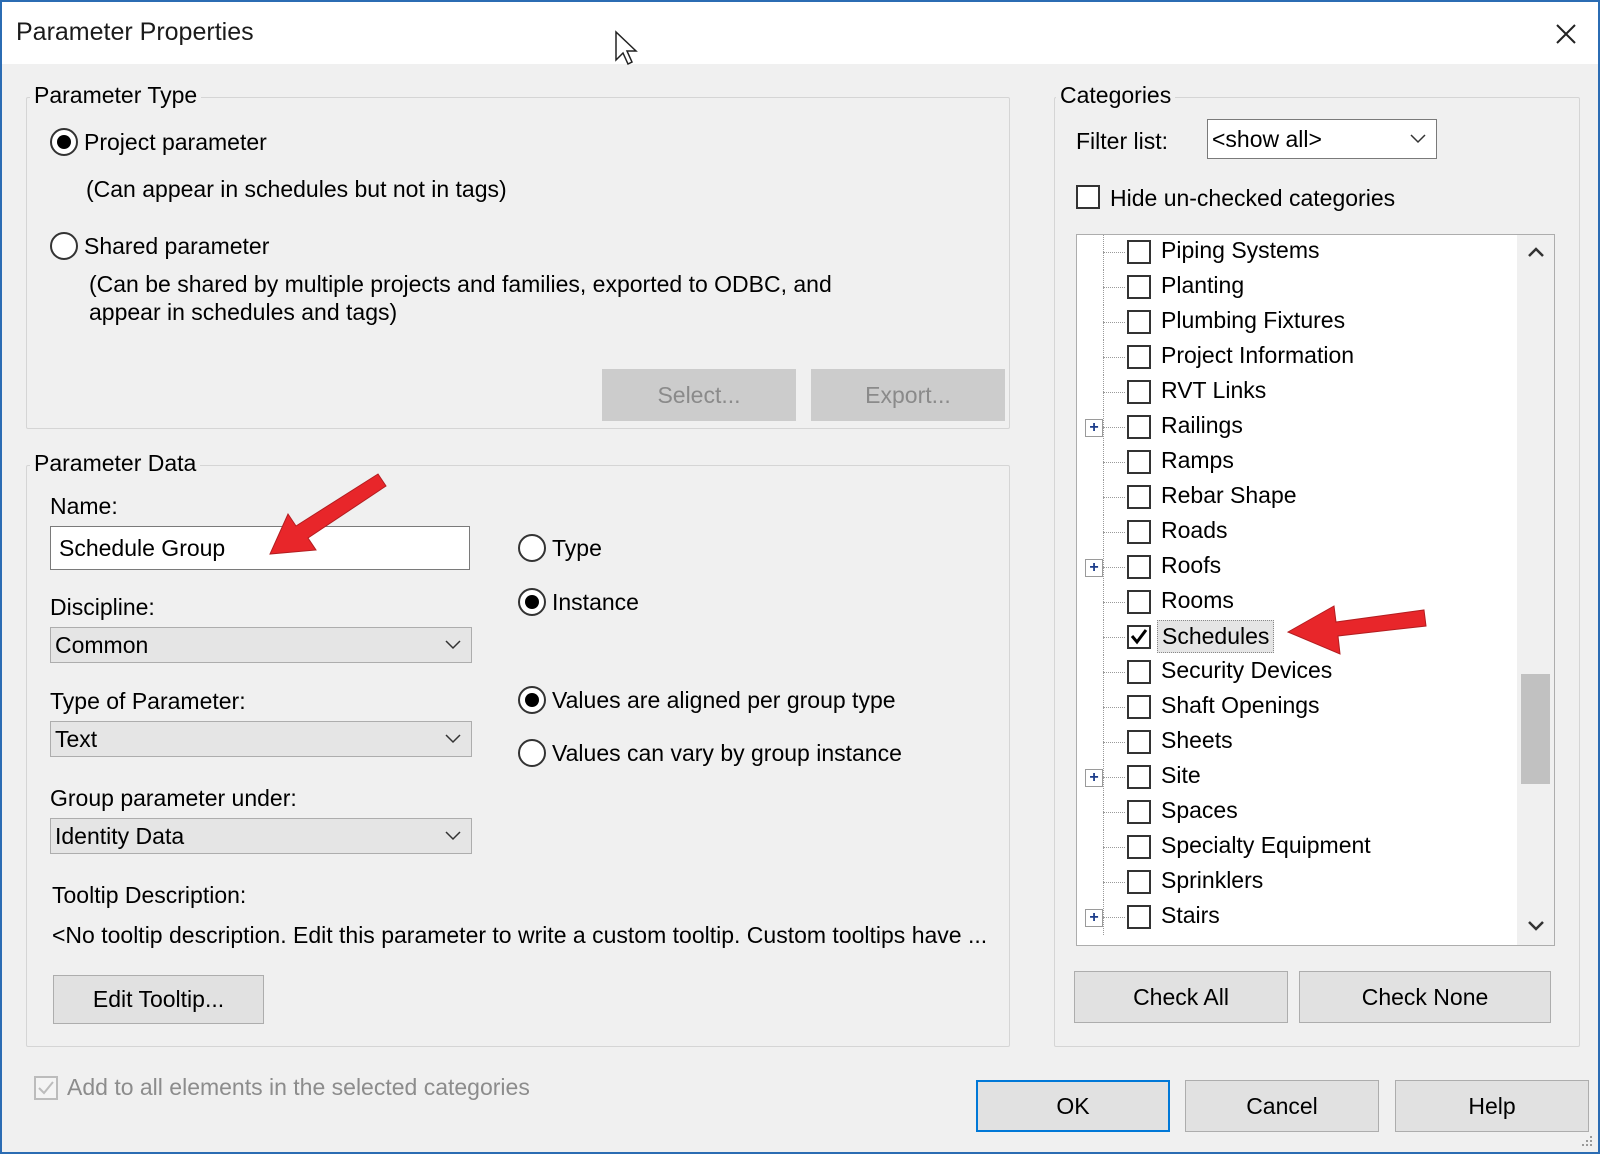 Image resolution: width=1600 pixels, height=1154 pixels. Describe the element at coordinates (1266, 845) in the screenshot. I see `category-label: Specialty Equipment` at that location.